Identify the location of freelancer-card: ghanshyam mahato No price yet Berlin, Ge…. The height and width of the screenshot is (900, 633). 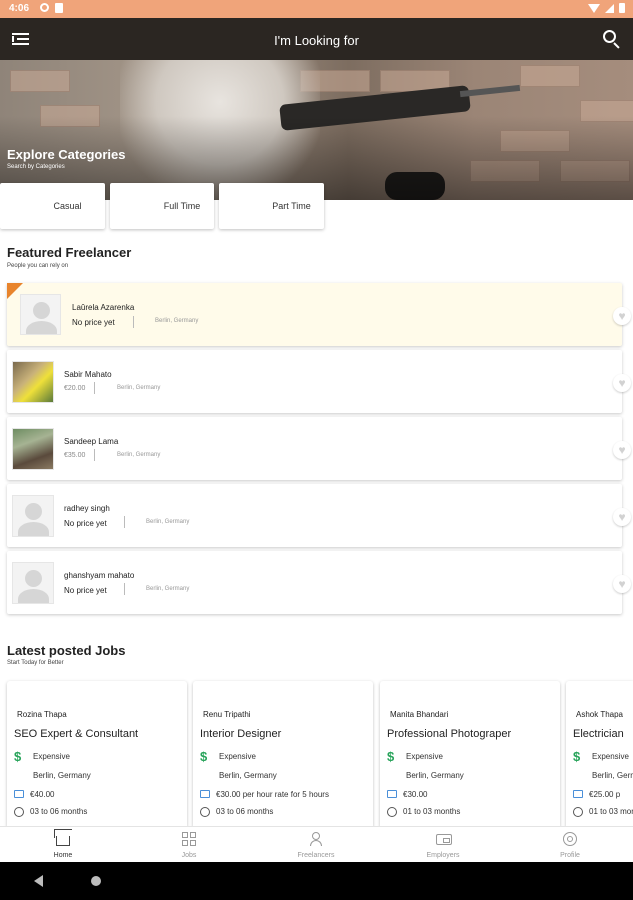
(319, 582).